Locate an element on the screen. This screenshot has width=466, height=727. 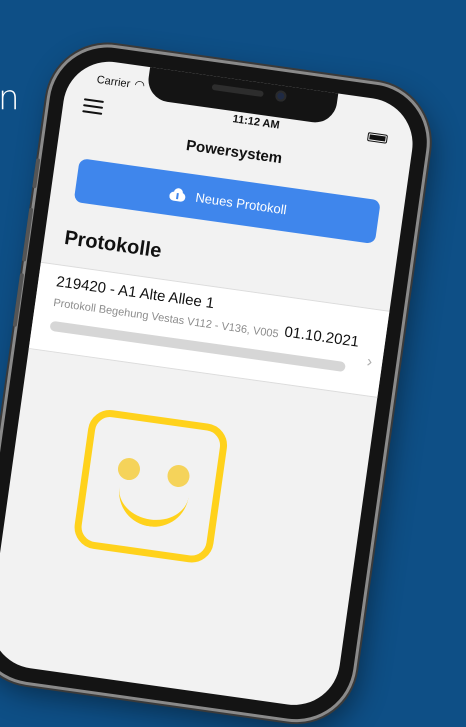
menu-icon is located at coordinates (93, 106).